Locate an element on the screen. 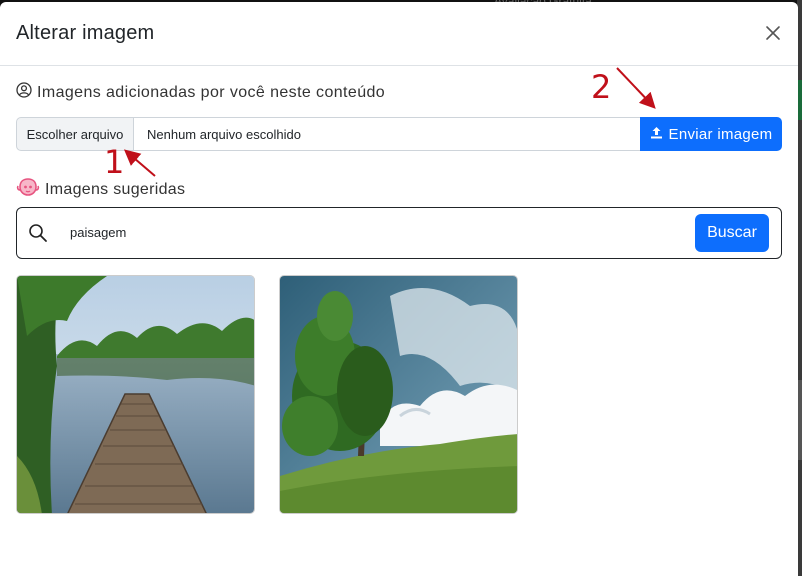 This screenshot has width=802, height=576. suggested-images-heading: Imagens sugeridas is located at coordinates (100, 189).